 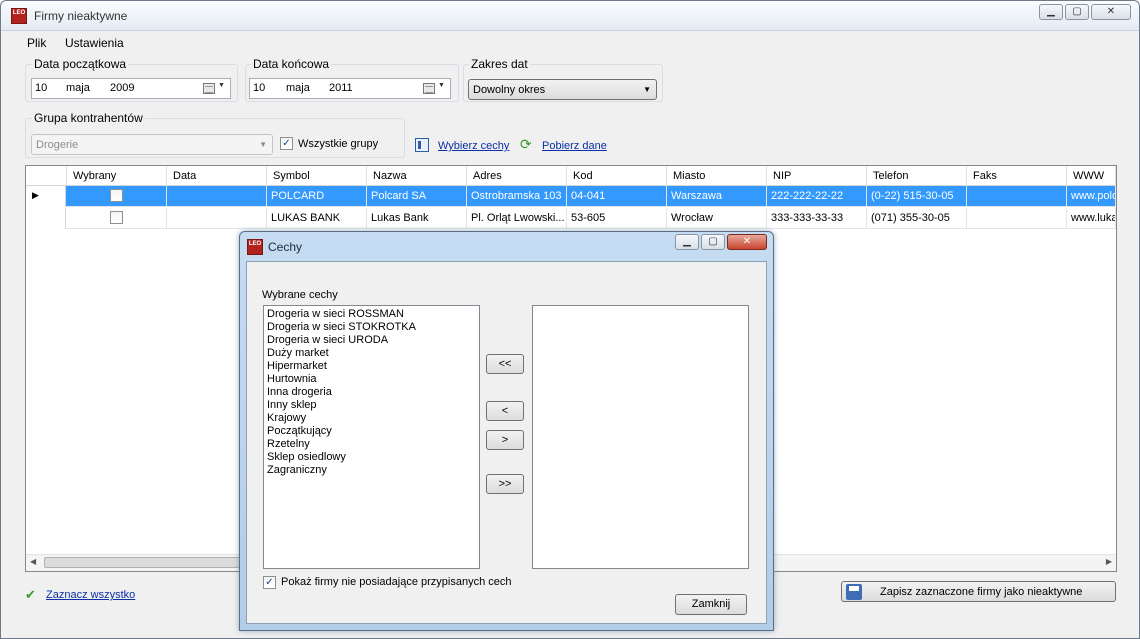 I want to click on contractor-group-select: Drogerie ▼, so click(x=152, y=144).